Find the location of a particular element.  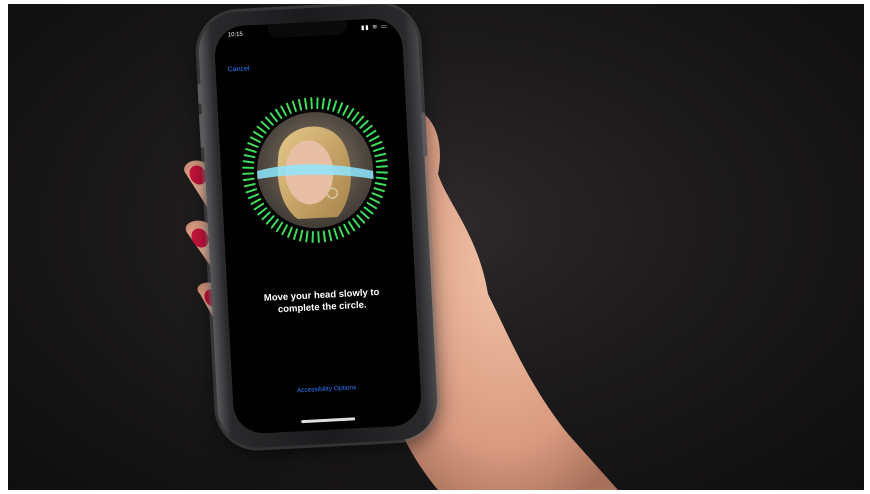

status-time: 10:15 is located at coordinates (235, 35).